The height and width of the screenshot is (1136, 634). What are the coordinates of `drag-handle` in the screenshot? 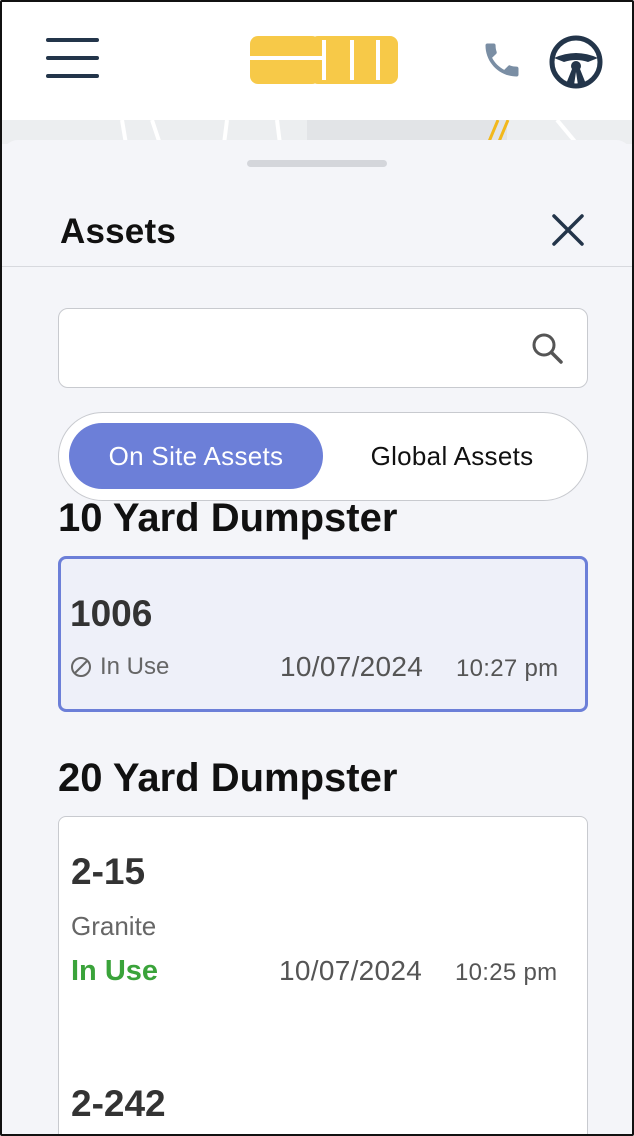 It's located at (317, 163).